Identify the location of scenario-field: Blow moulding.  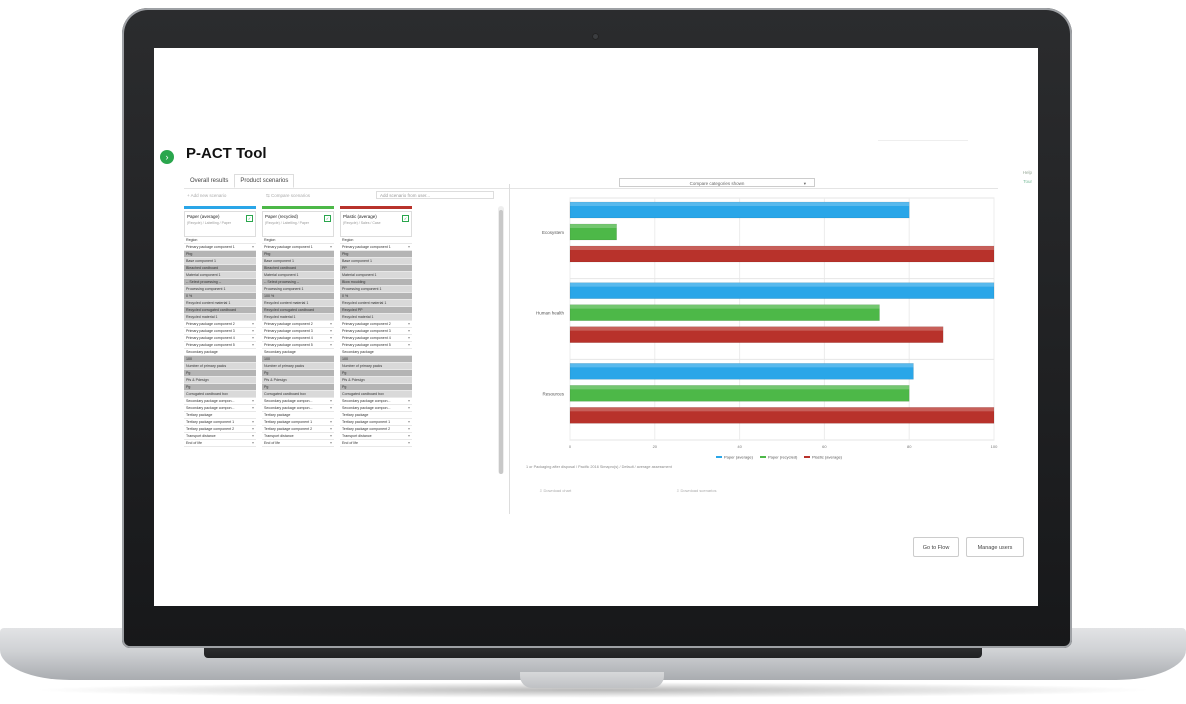
(376, 282).